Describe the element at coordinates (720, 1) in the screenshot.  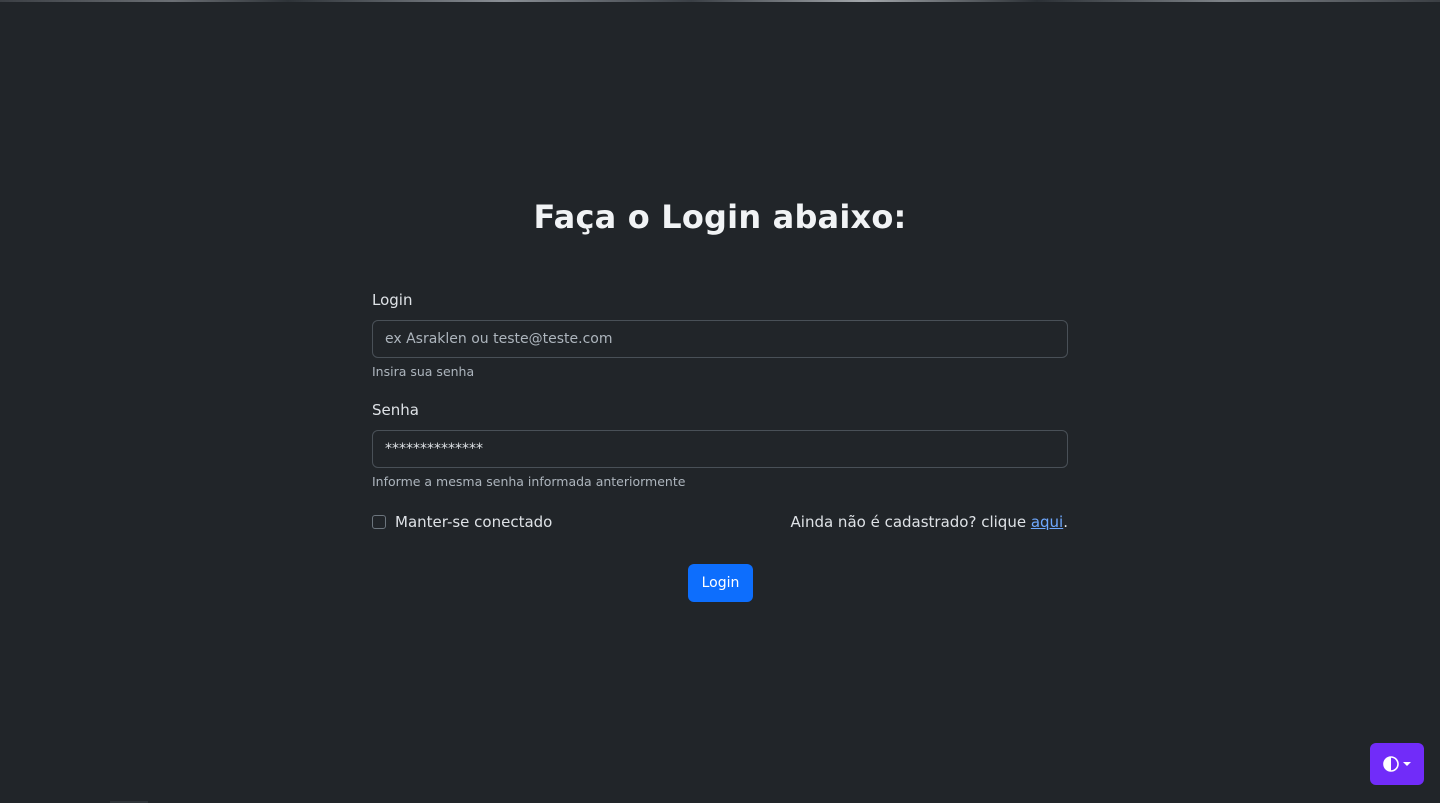
I see `top-border-strip` at that location.